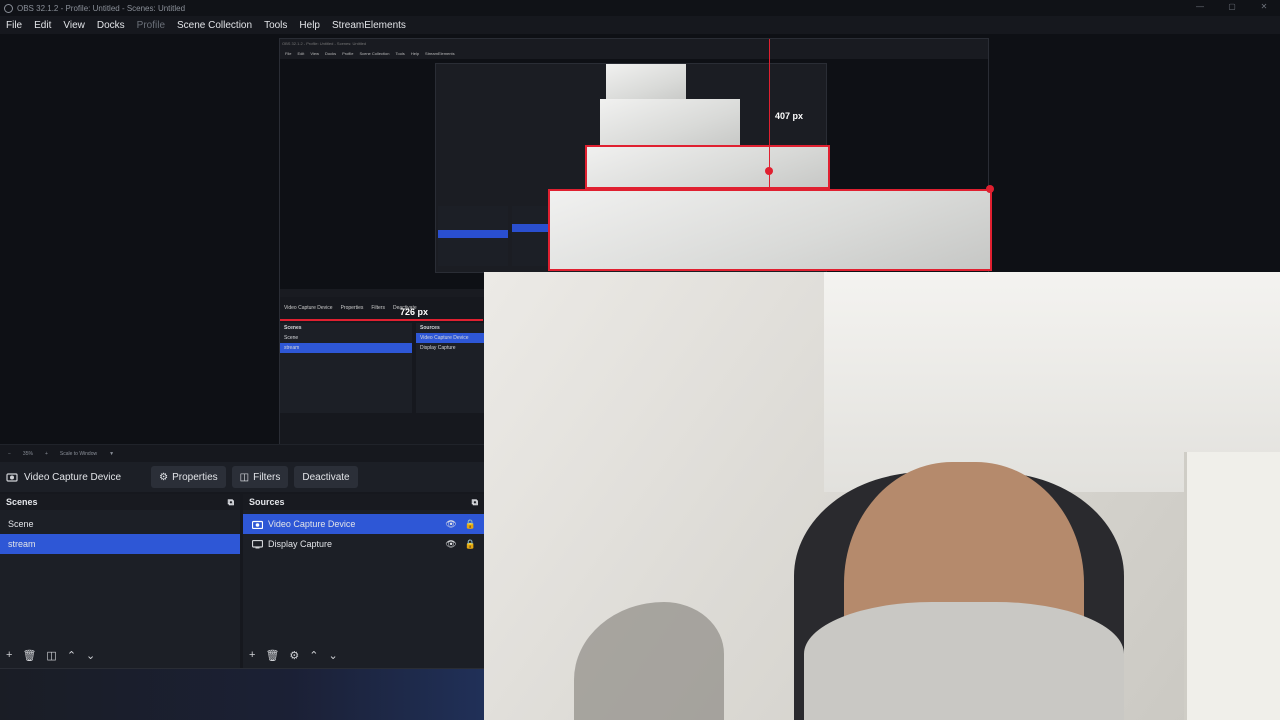 The image size is (1280, 720). I want to click on selection-outline-large, so click(770, 230).